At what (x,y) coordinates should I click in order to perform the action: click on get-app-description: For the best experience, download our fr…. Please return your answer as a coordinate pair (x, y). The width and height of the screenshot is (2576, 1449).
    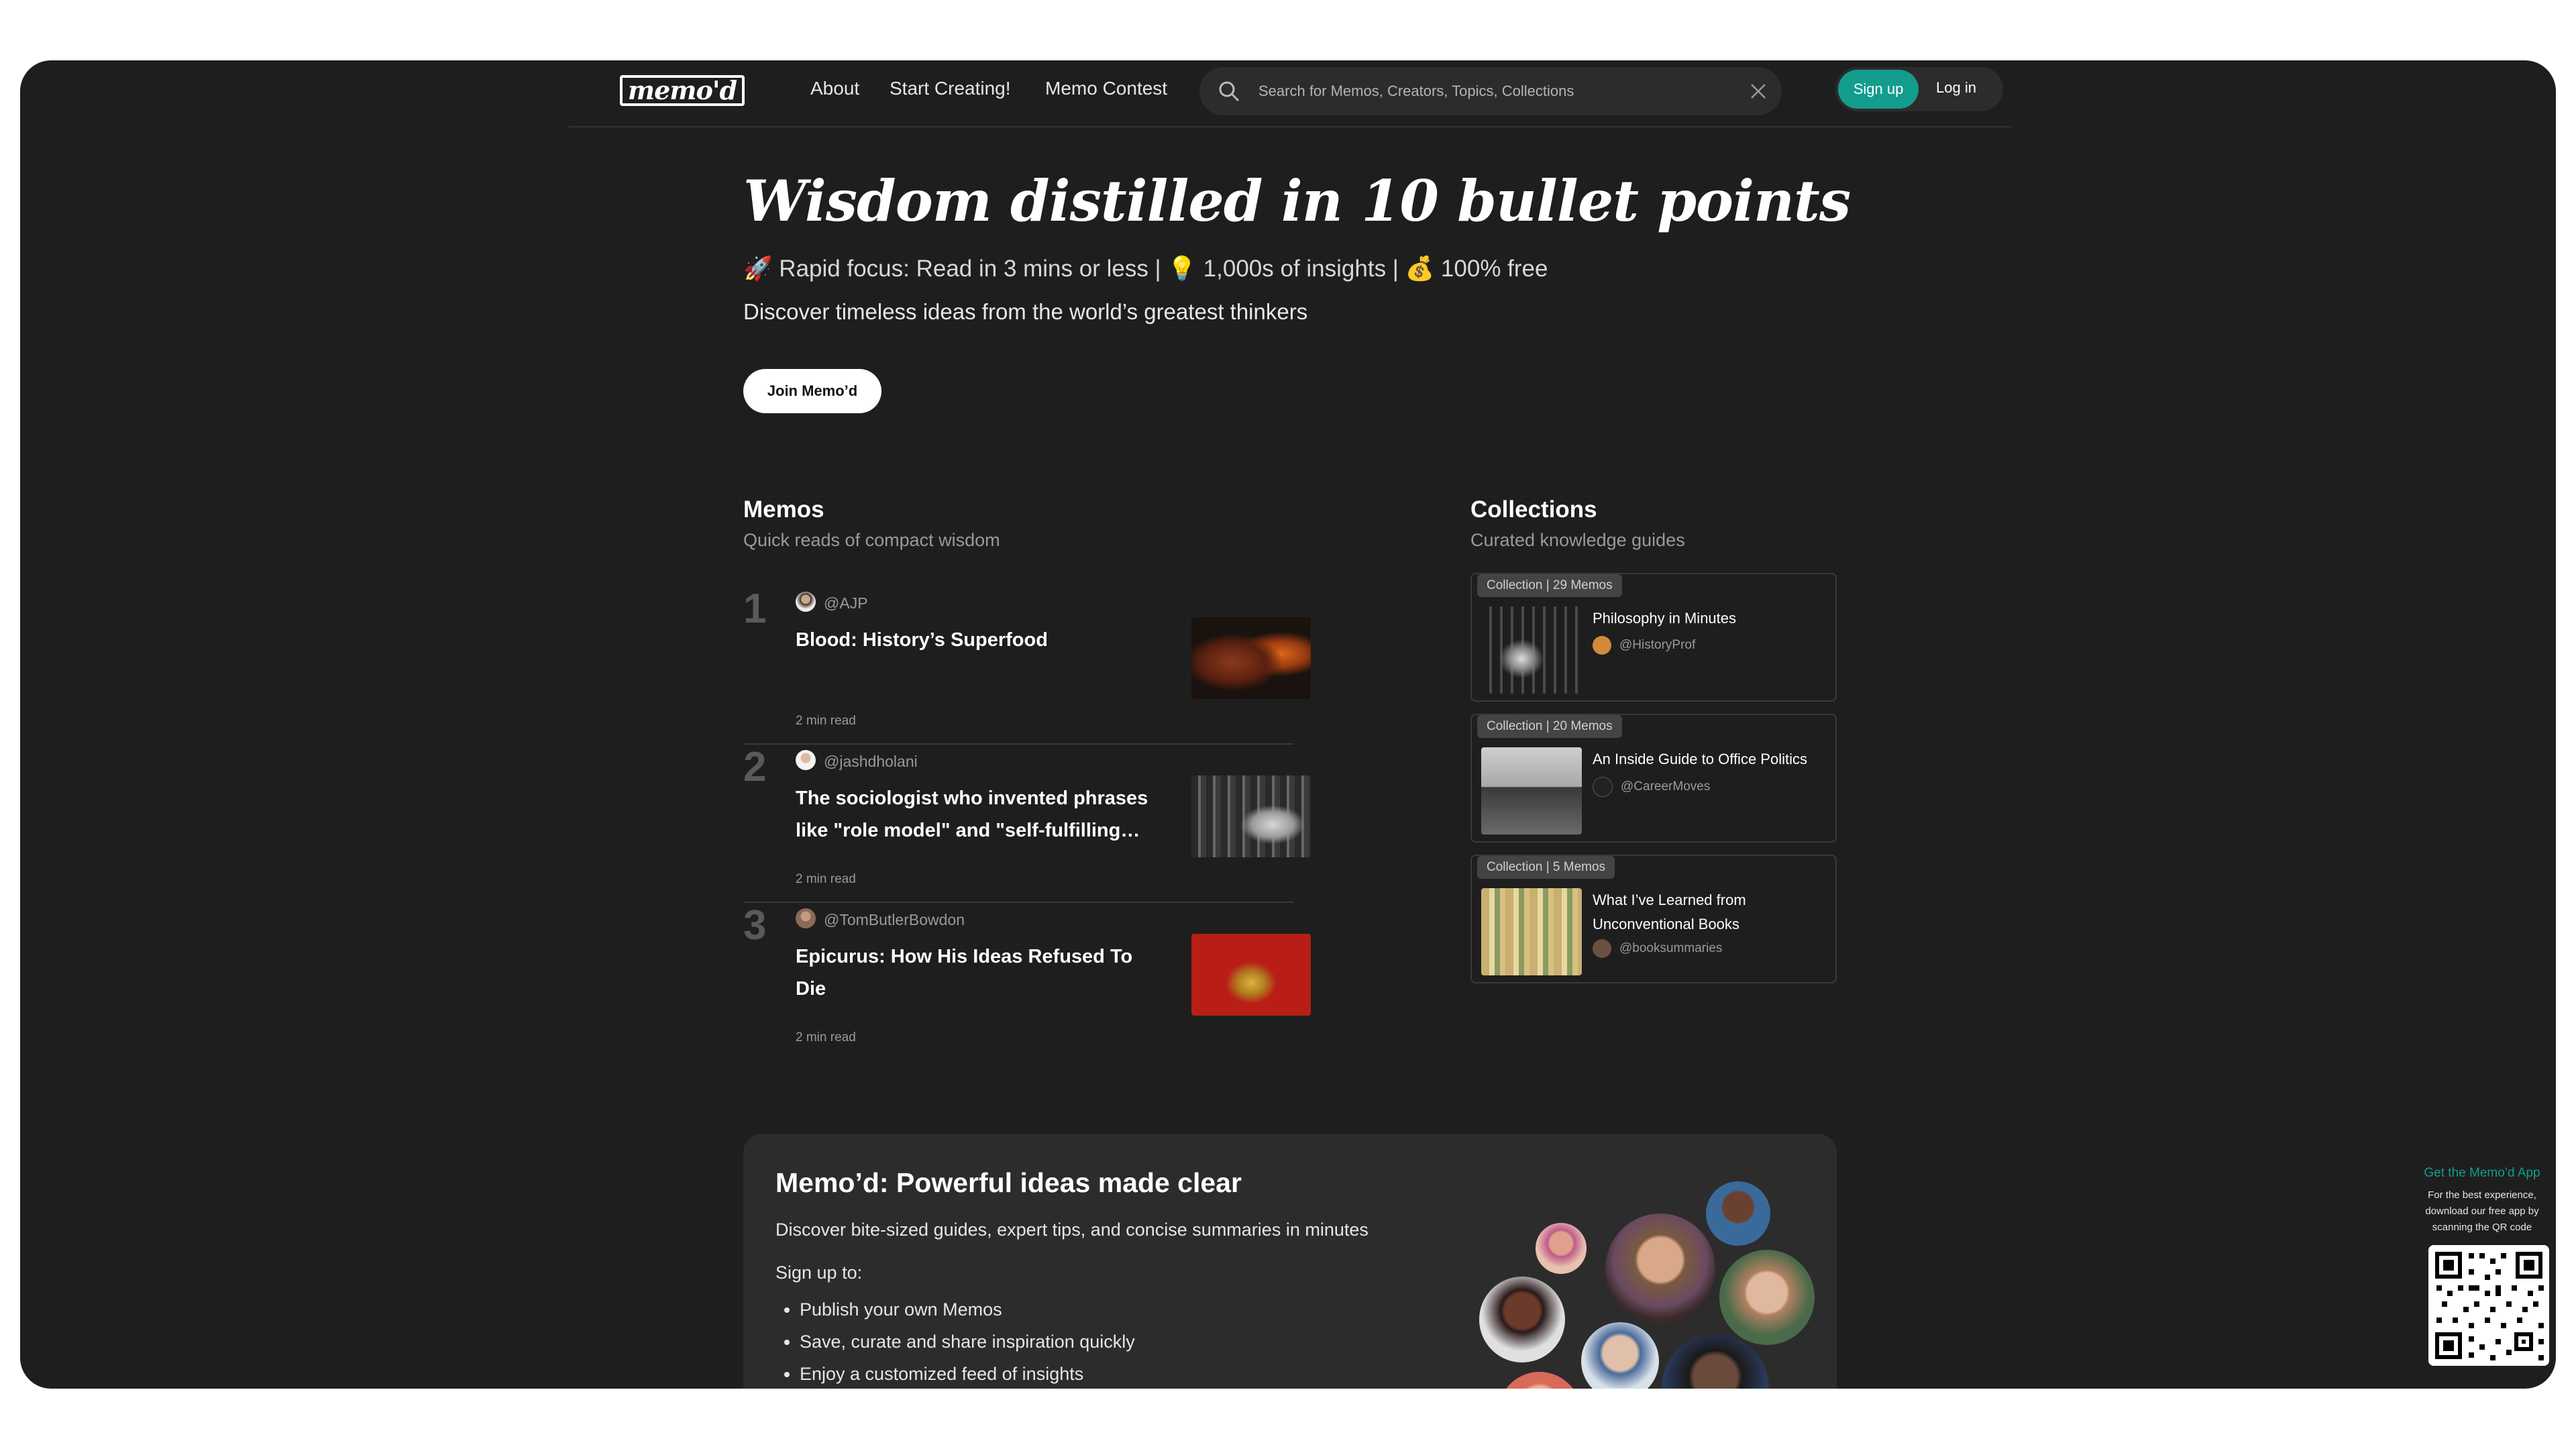
    Looking at the image, I should click on (2482, 1211).